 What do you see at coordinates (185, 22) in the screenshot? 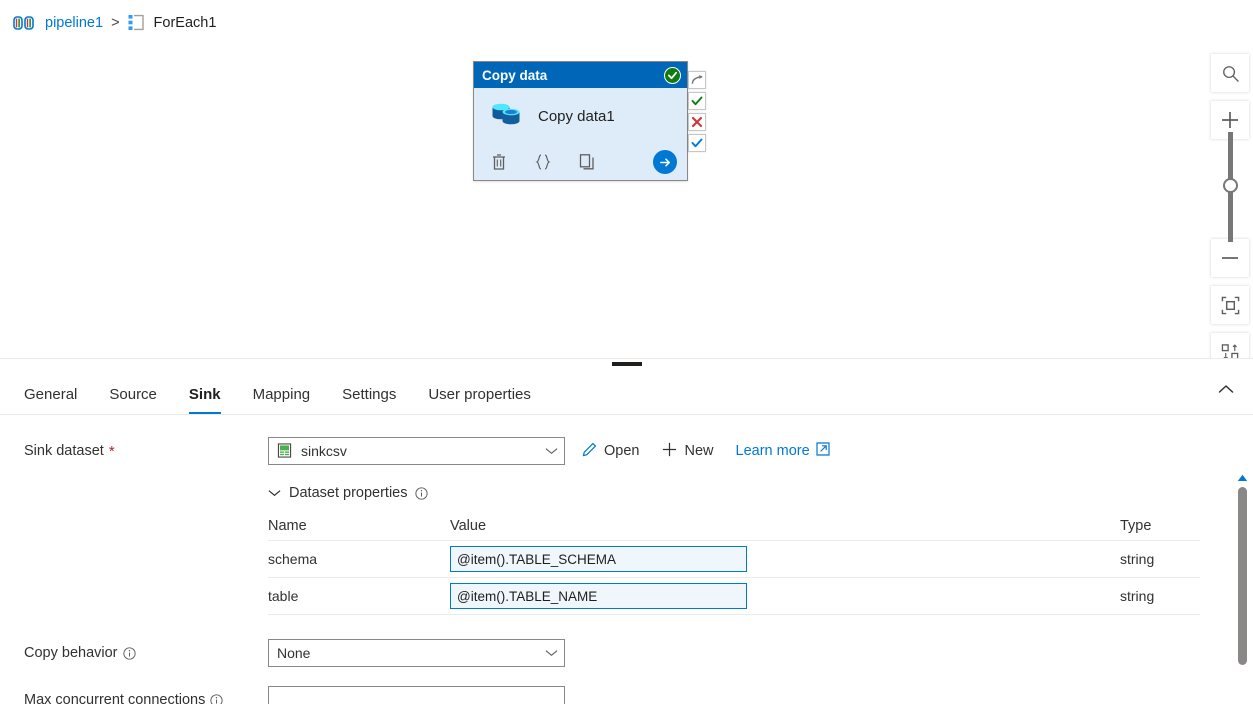
I see `breadcrumb-current-activity: ForEach1` at bounding box center [185, 22].